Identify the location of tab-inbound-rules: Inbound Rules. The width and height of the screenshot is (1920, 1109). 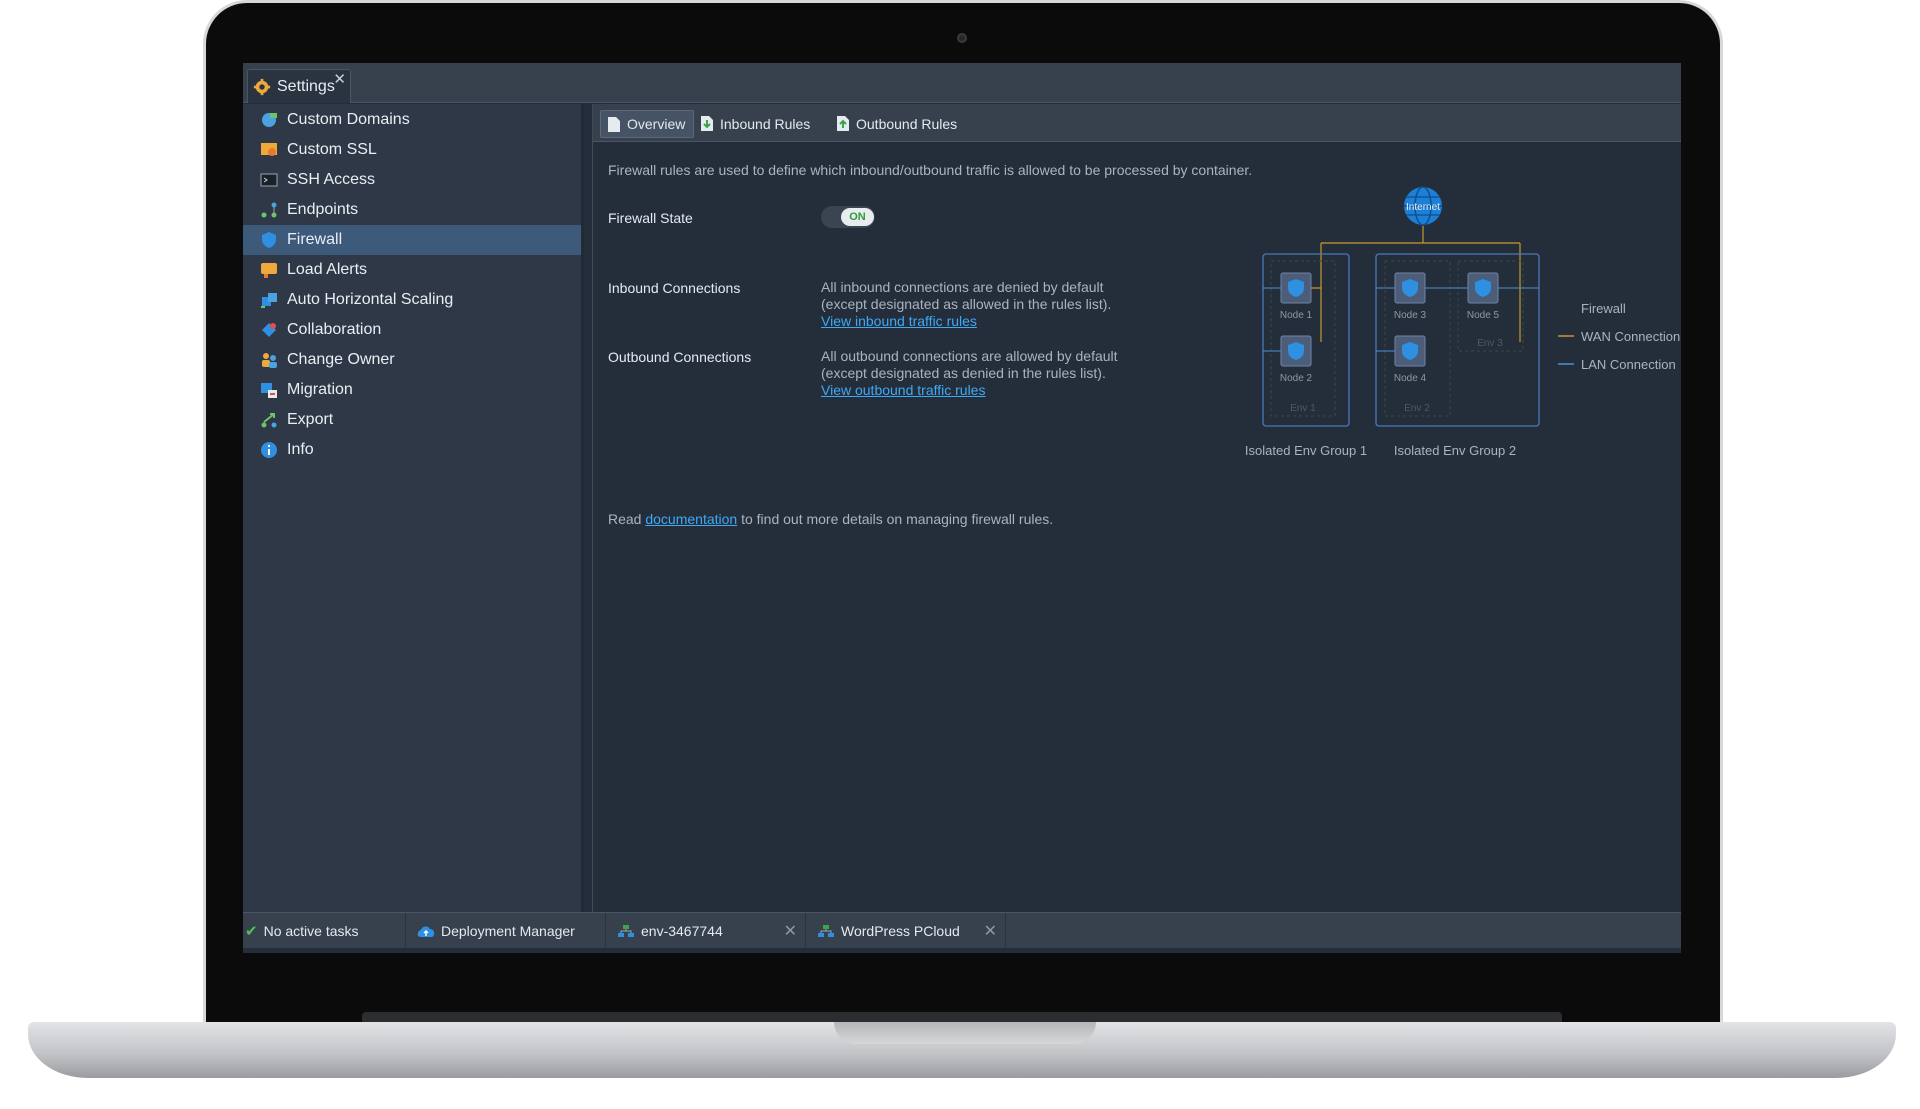
(756, 124).